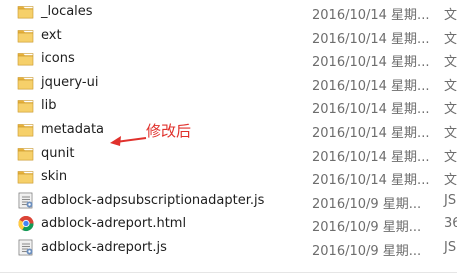 The image size is (457, 278). What do you see at coordinates (228, 177) in the screenshot?
I see `file-row: skin 2016/10/14 星期... 文` at bounding box center [228, 177].